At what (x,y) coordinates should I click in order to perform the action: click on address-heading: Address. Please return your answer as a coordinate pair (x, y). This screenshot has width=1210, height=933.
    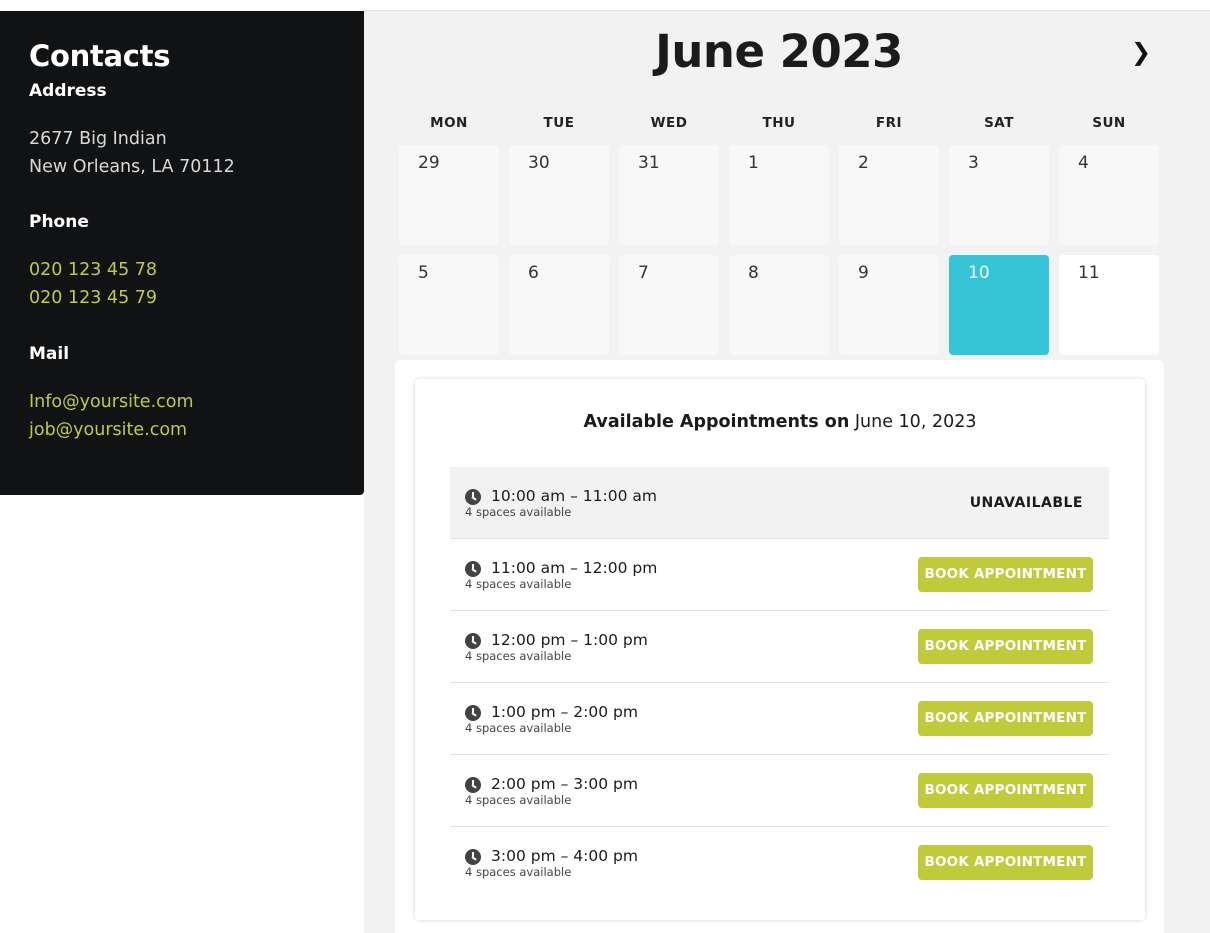
    Looking at the image, I should click on (68, 91).